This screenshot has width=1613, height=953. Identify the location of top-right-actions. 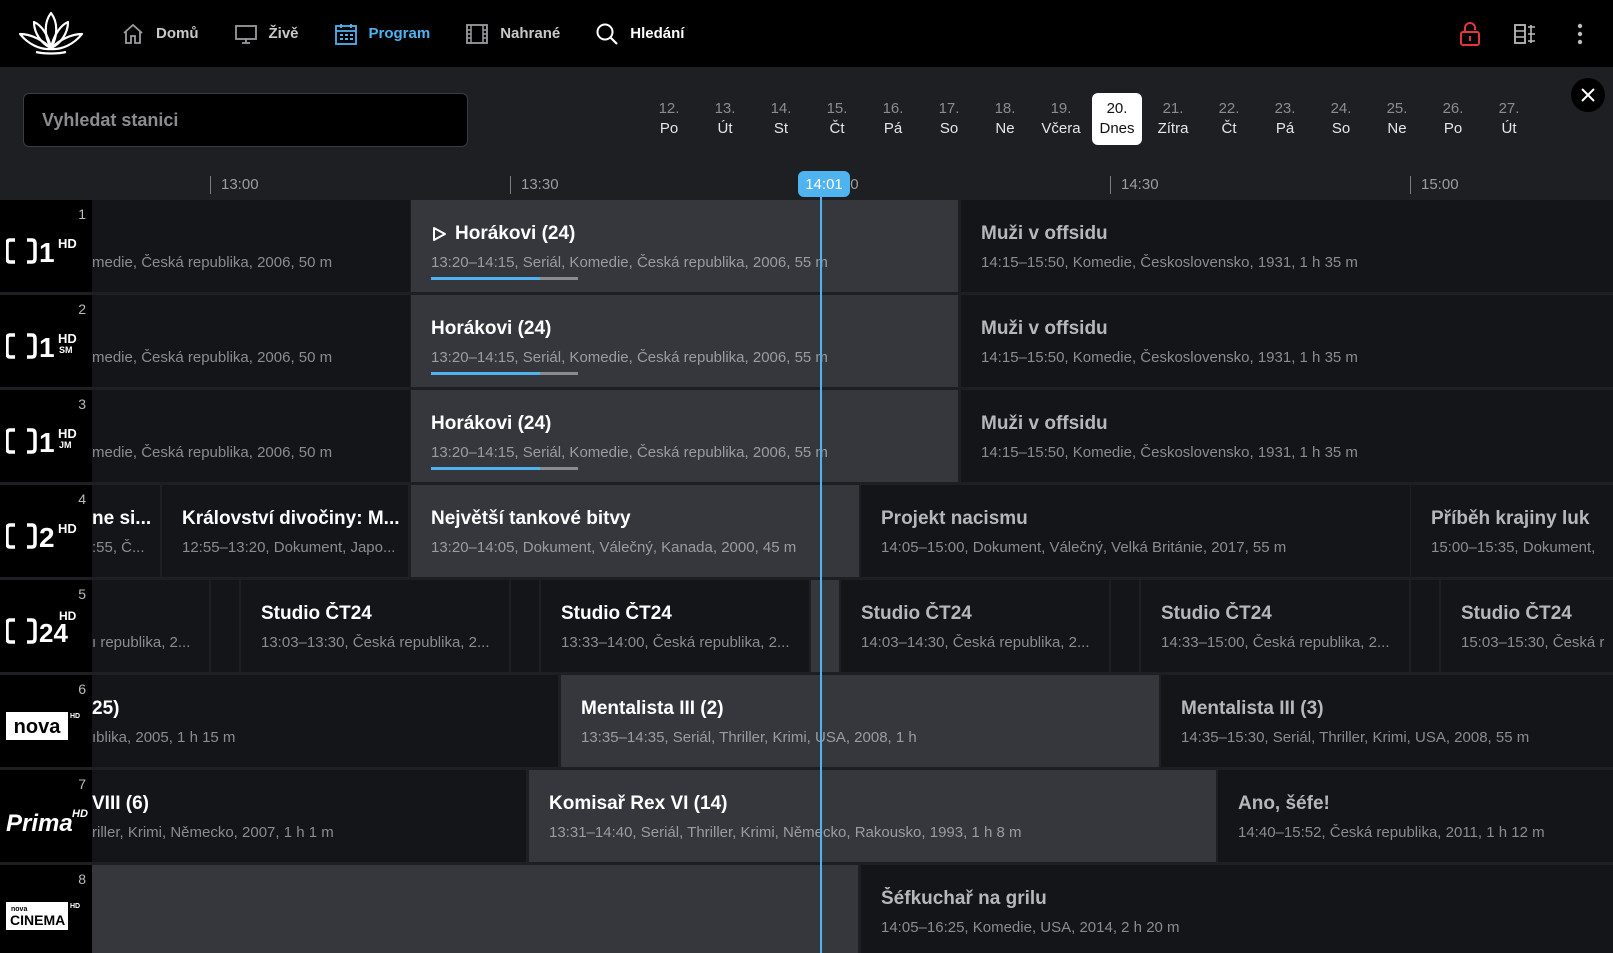
(1512, 33).